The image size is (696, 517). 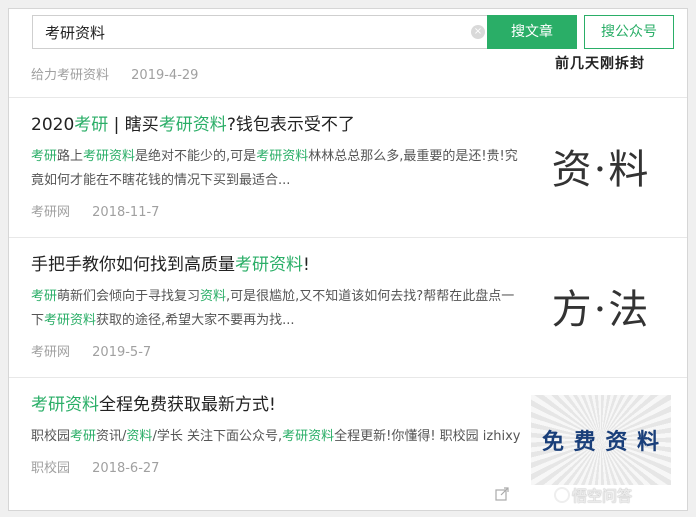 I want to click on title-text: ?钱包表示受不了, so click(x=290, y=125).